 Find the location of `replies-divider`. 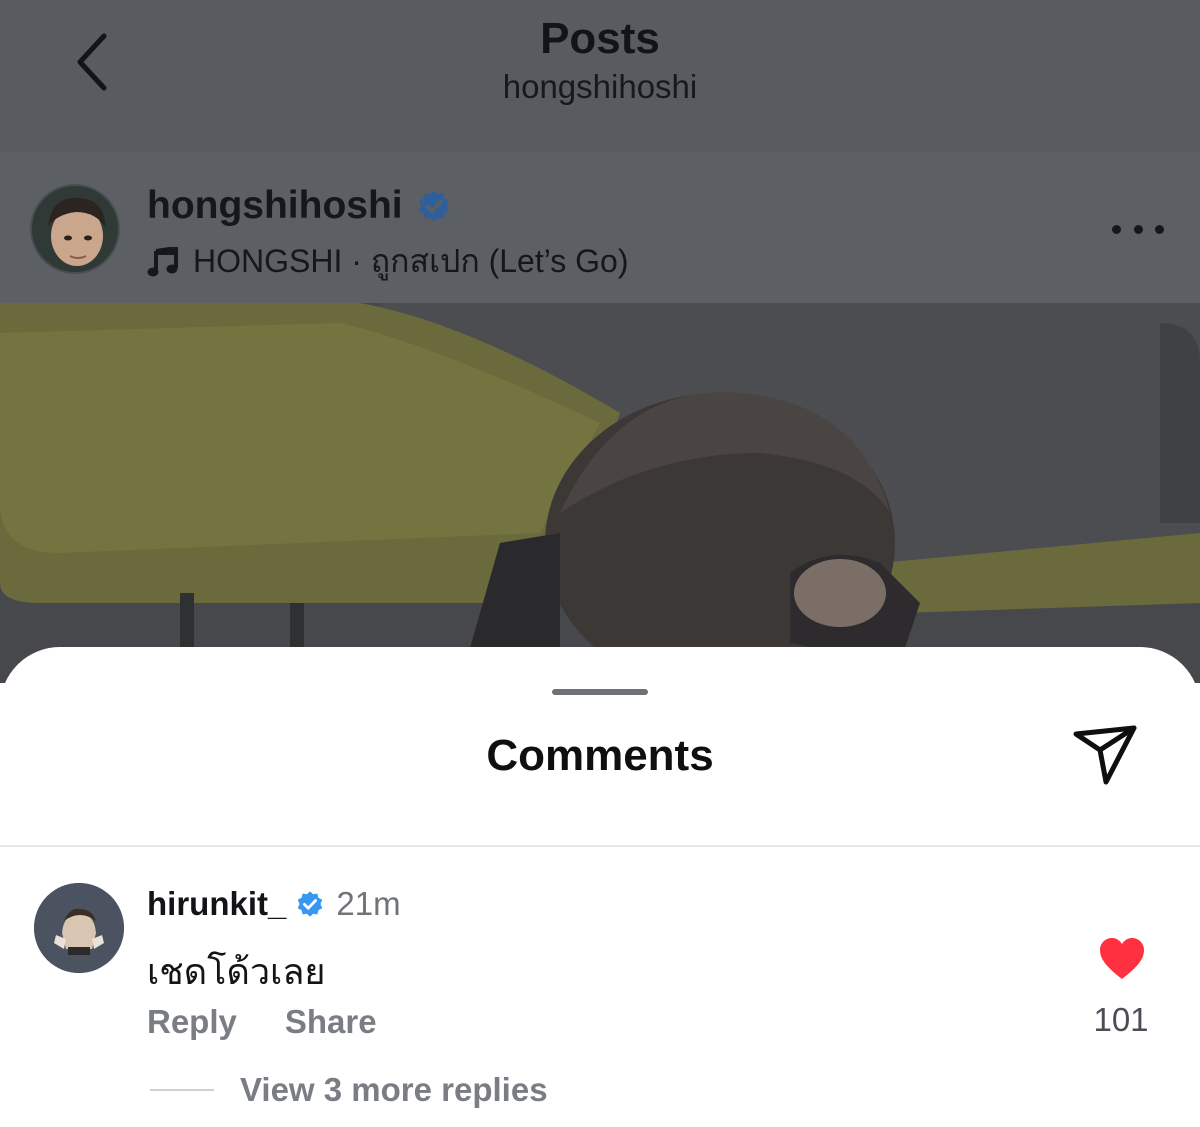

replies-divider is located at coordinates (182, 1090).